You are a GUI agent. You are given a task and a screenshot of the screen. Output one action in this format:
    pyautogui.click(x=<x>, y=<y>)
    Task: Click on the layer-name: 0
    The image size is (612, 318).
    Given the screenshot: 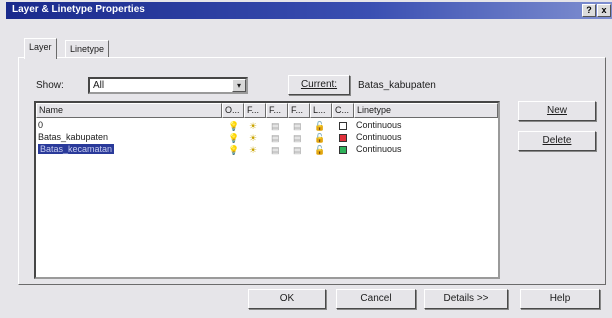 What is the action you would take?
    pyautogui.click(x=41, y=125)
    